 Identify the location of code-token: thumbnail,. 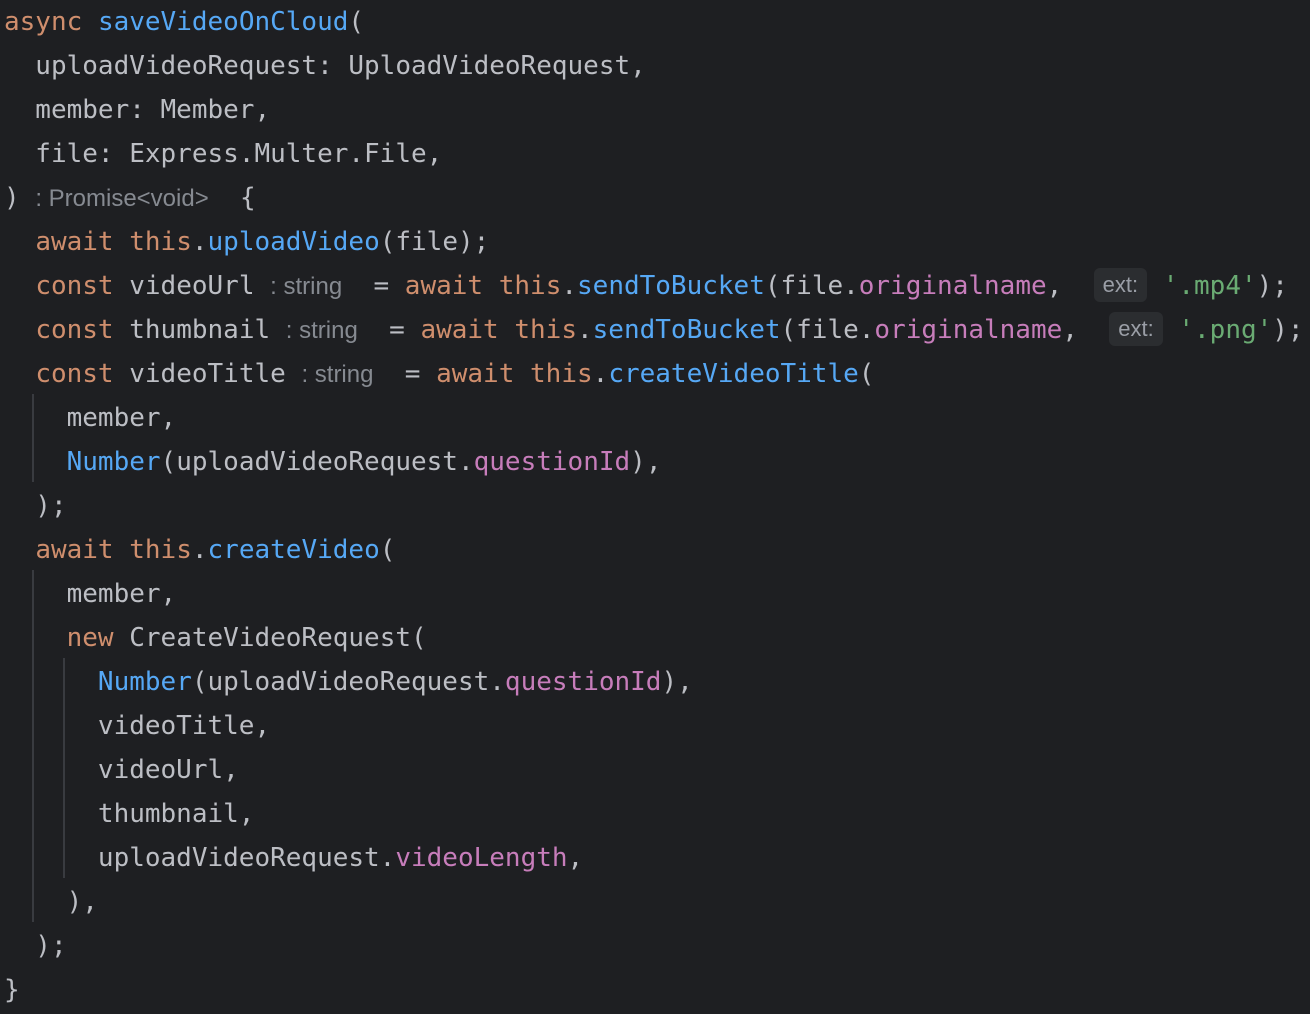
(129, 814).